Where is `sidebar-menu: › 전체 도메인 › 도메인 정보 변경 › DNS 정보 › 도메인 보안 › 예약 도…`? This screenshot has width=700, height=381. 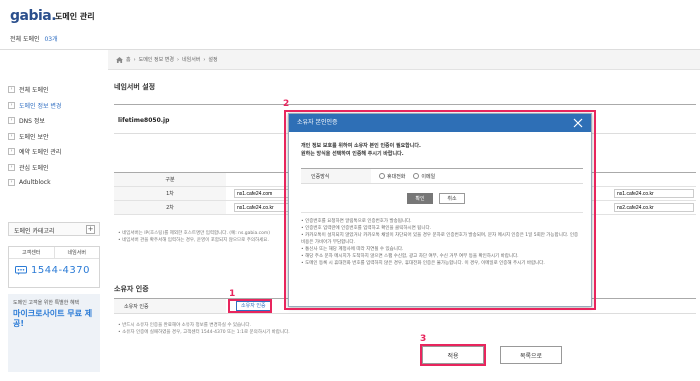 sidebar-menu: › 전체 도메인 › 도메인 정보 변경 › DNS 정보 › 도메인 보안 › 예약 도… is located at coordinates (34, 136).